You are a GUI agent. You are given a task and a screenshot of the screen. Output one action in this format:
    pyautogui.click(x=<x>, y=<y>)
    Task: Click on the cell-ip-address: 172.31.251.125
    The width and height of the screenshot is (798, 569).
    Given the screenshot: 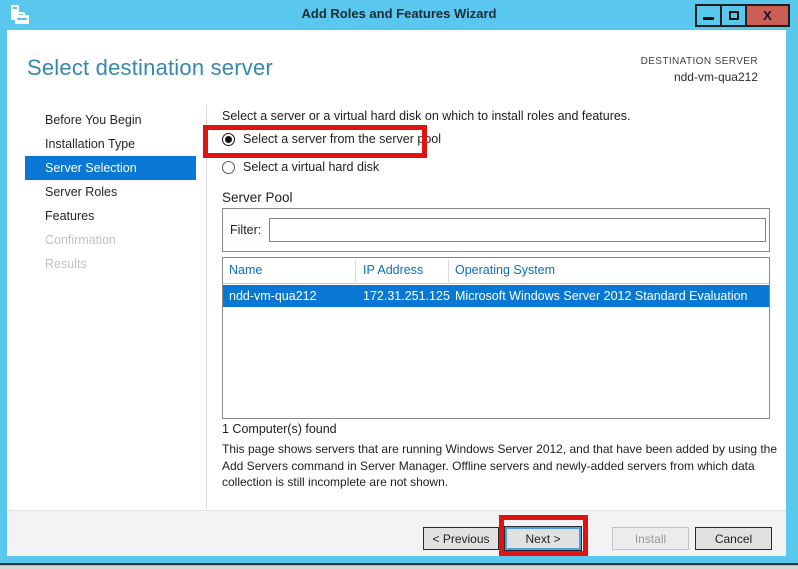 What is the action you would take?
    pyautogui.click(x=406, y=296)
    